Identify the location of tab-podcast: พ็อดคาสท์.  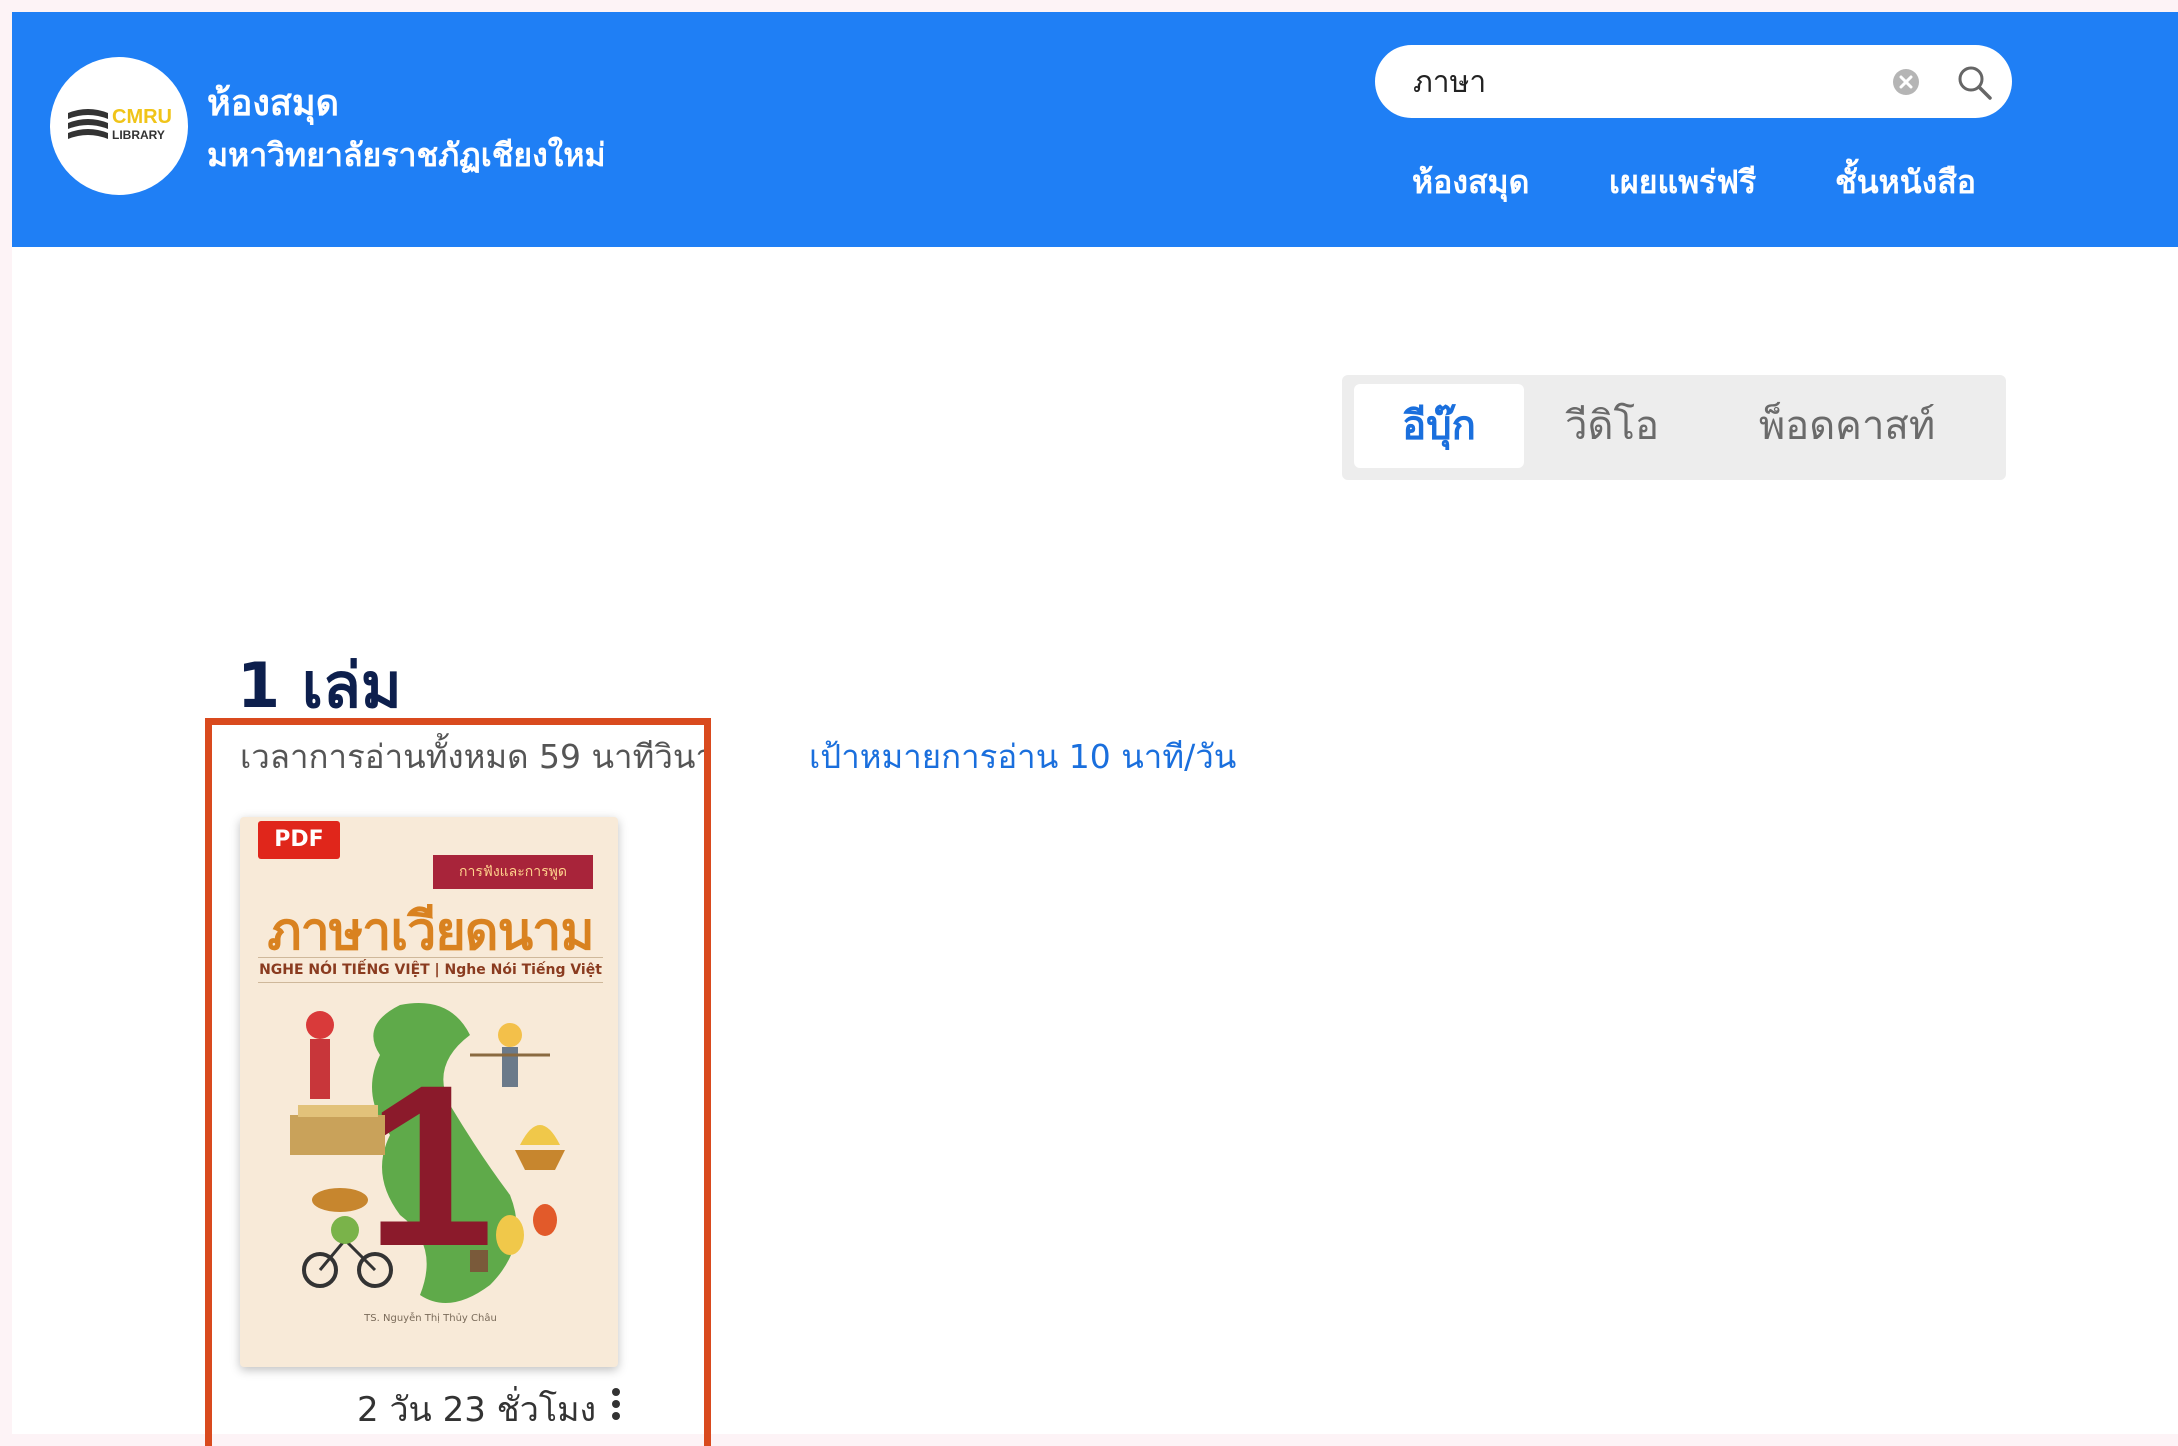
(1847, 426).